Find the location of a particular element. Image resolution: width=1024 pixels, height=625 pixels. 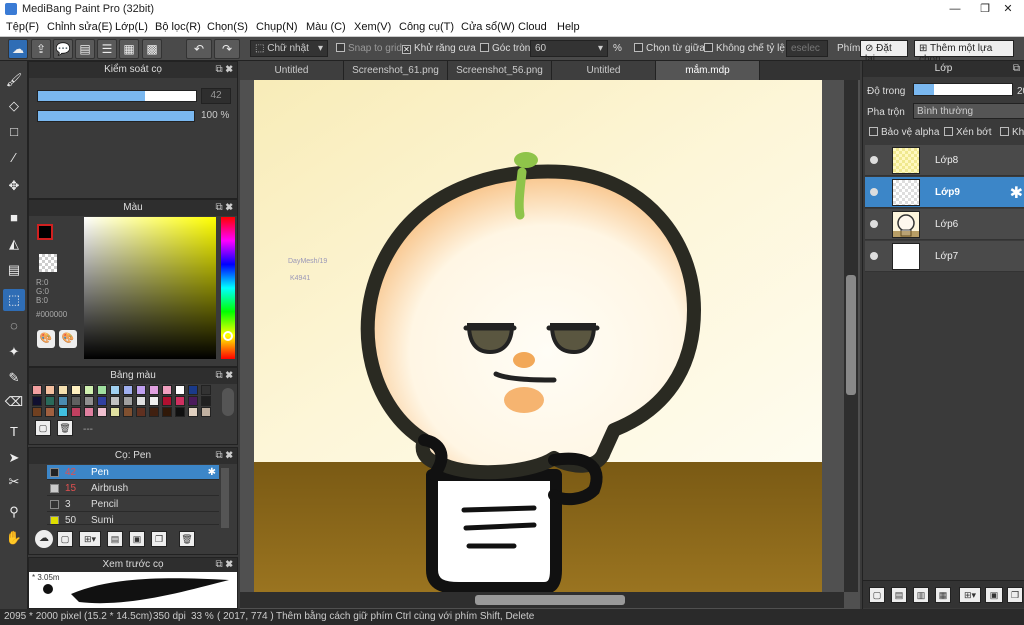

page-manager-icon: ▦ is located at coordinates (129, 49).